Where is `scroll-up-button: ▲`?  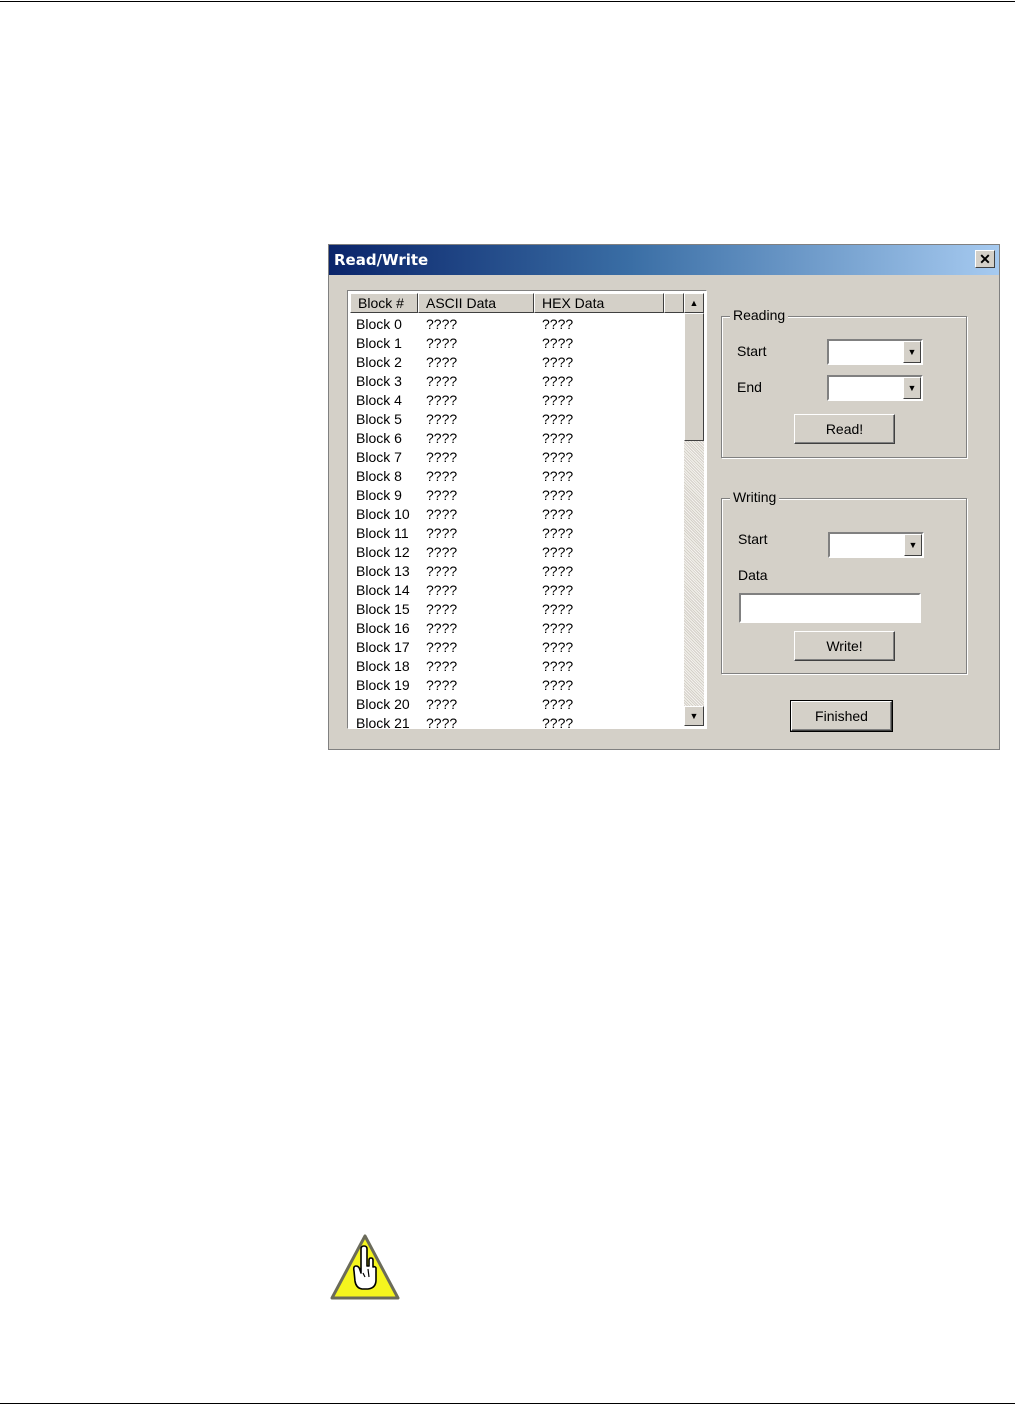 scroll-up-button: ▲ is located at coordinates (694, 303).